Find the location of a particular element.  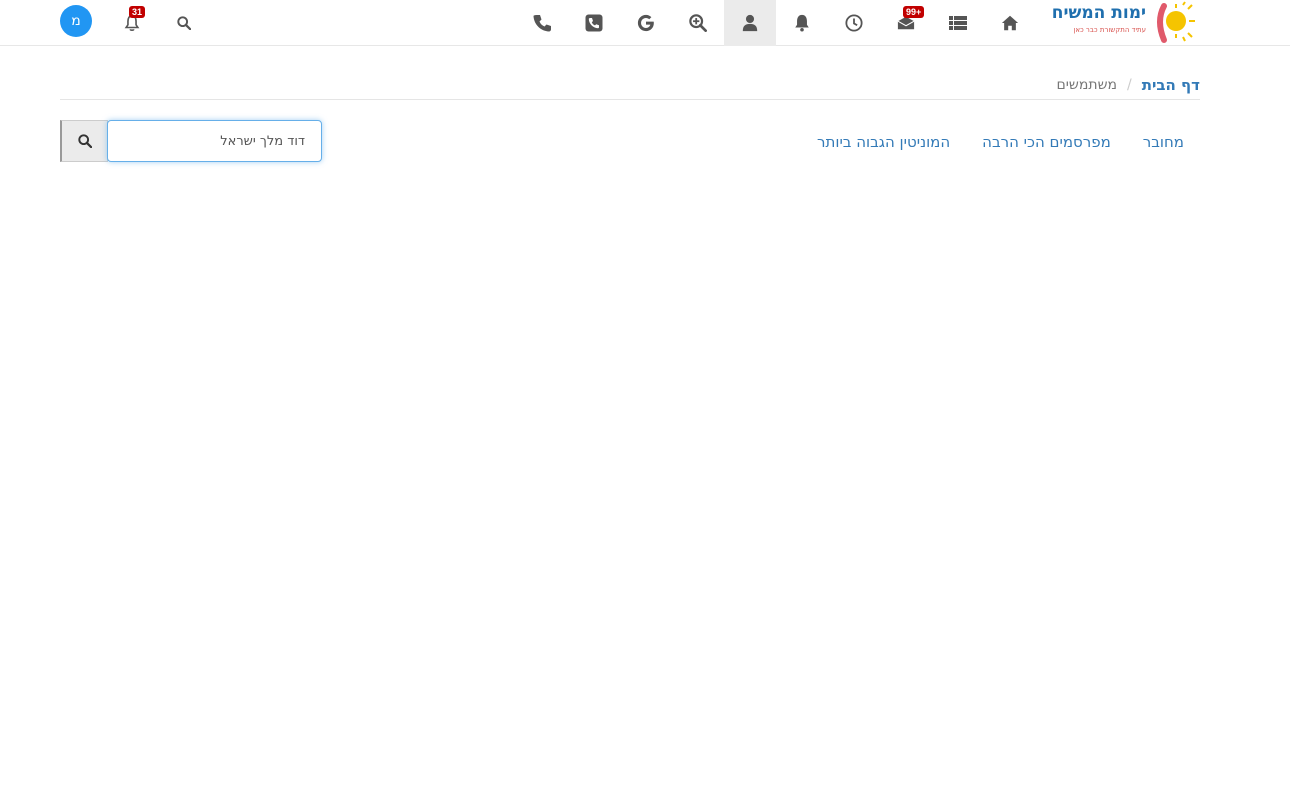

phone-icon is located at coordinates (542, 23).